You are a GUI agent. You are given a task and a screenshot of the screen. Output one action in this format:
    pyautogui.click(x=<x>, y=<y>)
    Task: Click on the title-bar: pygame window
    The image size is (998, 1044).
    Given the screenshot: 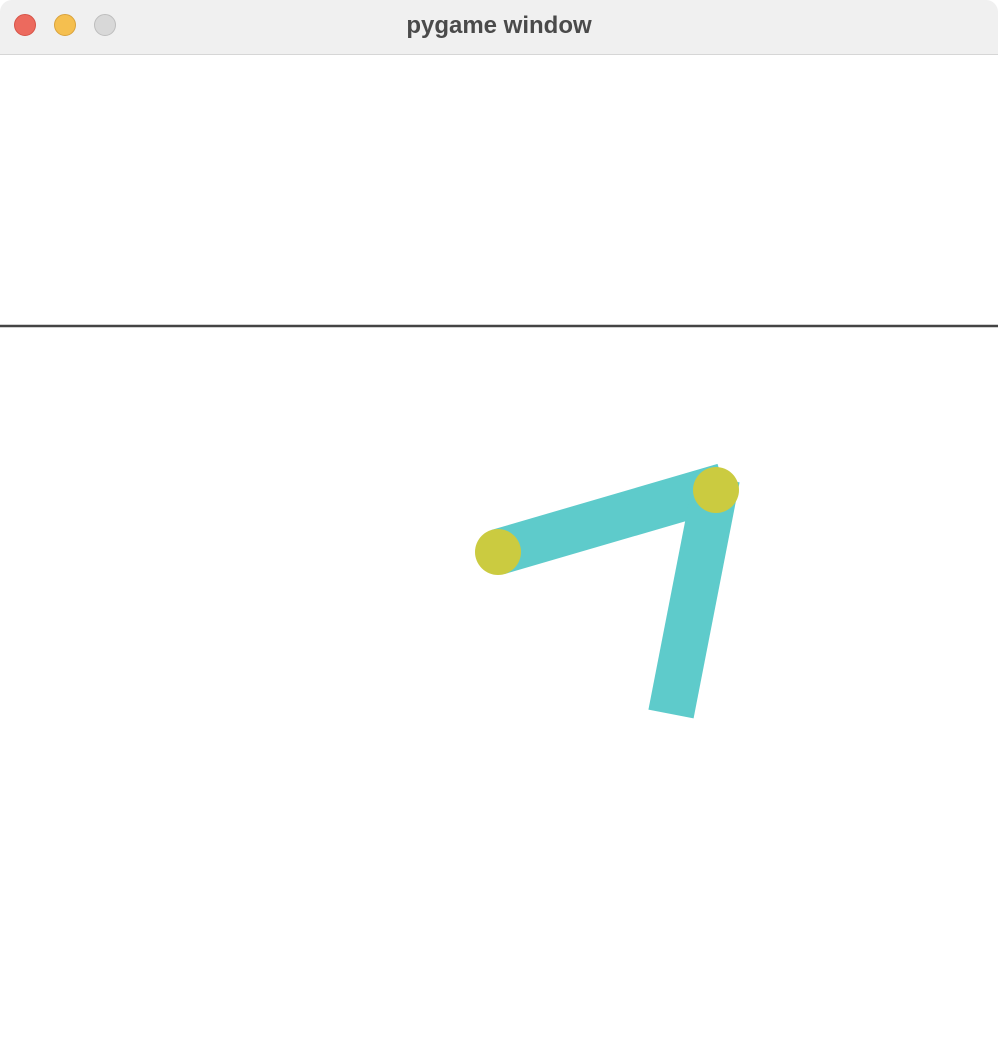 What is the action you would take?
    pyautogui.click(x=499, y=27)
    